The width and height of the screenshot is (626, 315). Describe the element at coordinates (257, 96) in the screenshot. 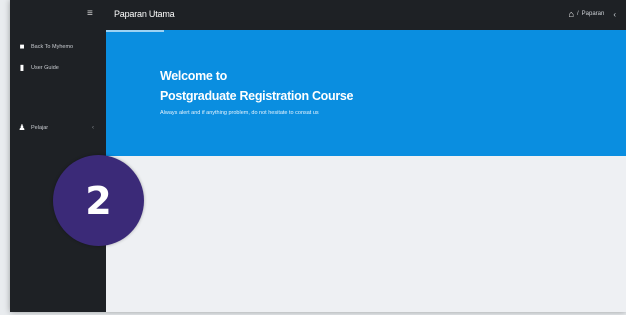

I see `course-title: Postgraduate Registration Course` at that location.